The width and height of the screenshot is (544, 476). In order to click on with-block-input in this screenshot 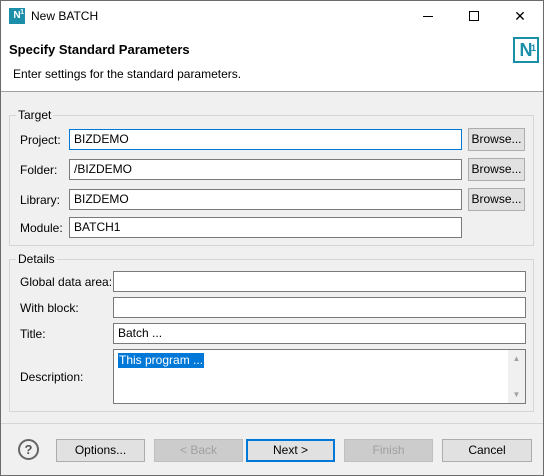, I will do `click(319, 307)`.